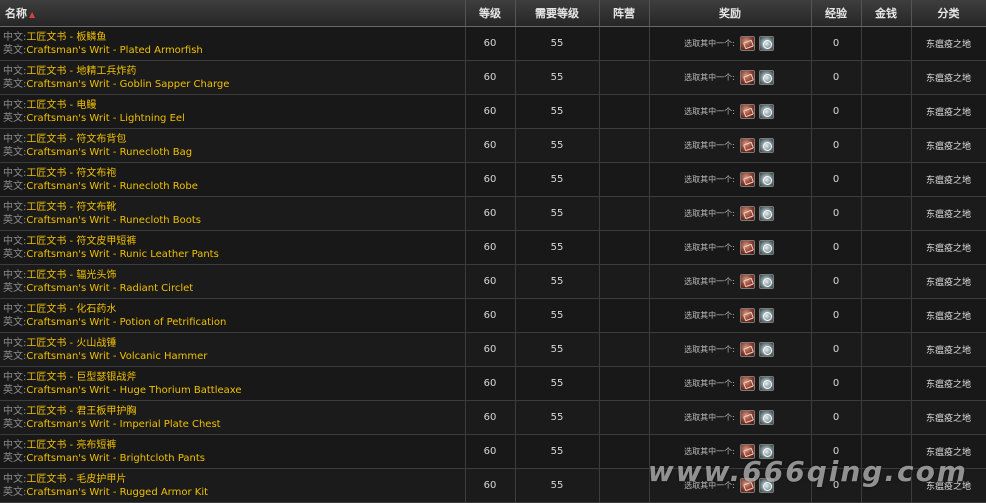  I want to click on english-name-line: 英文:Craftsman's Writ - Brightcloth Pants, so click(233, 458).